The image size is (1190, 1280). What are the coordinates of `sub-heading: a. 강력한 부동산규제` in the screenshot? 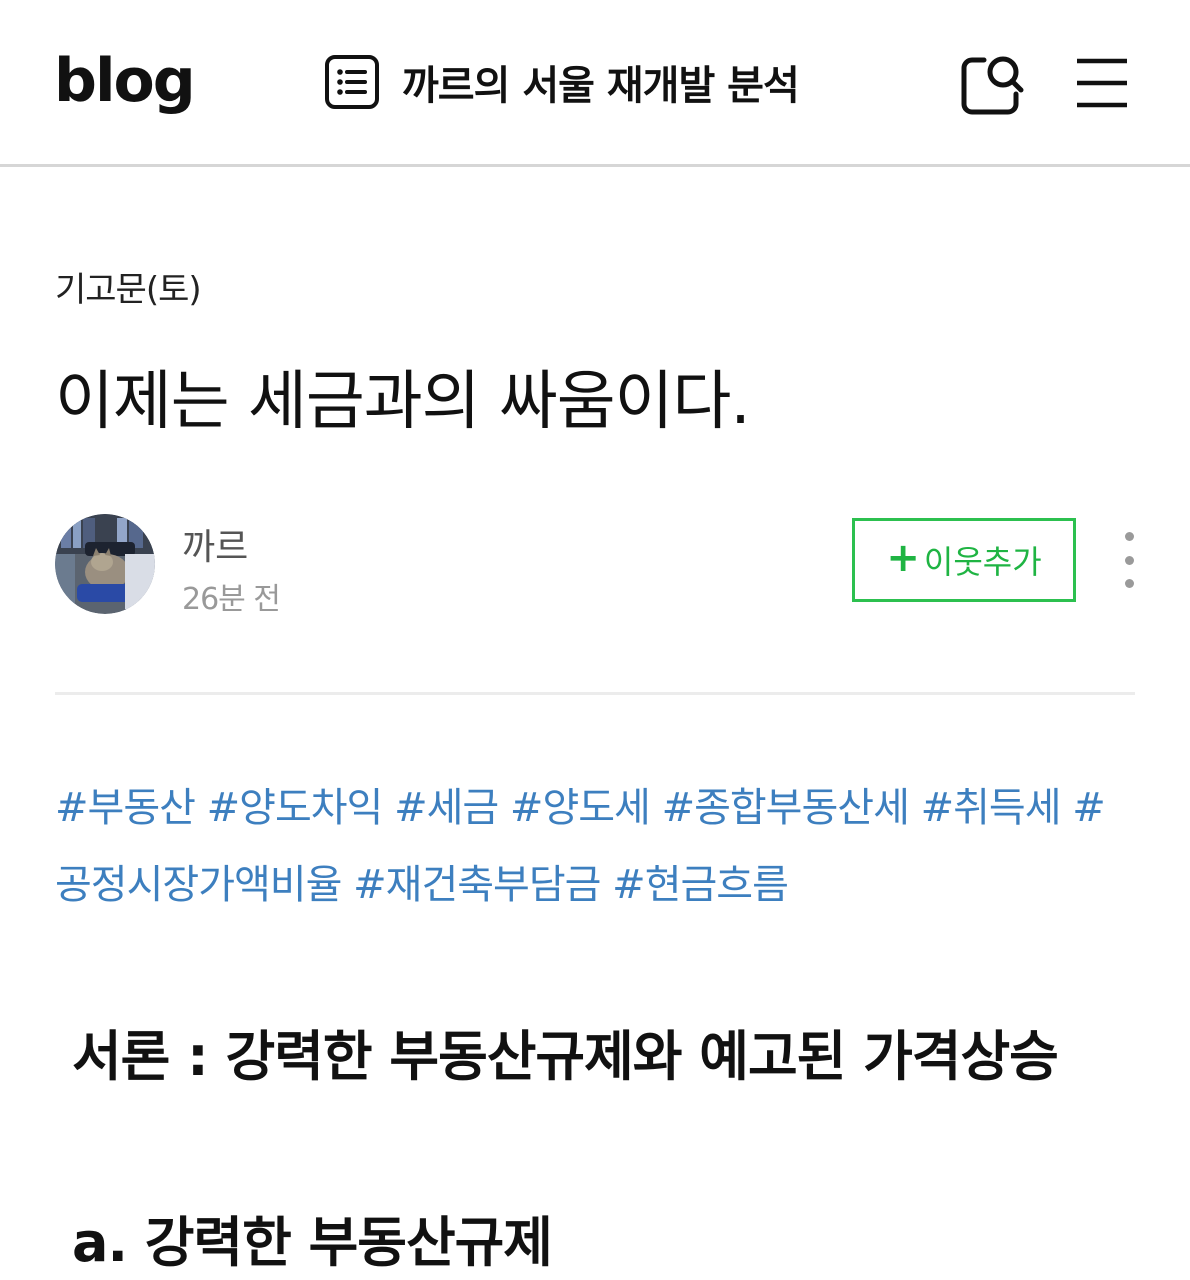 It's located at (312, 1242).